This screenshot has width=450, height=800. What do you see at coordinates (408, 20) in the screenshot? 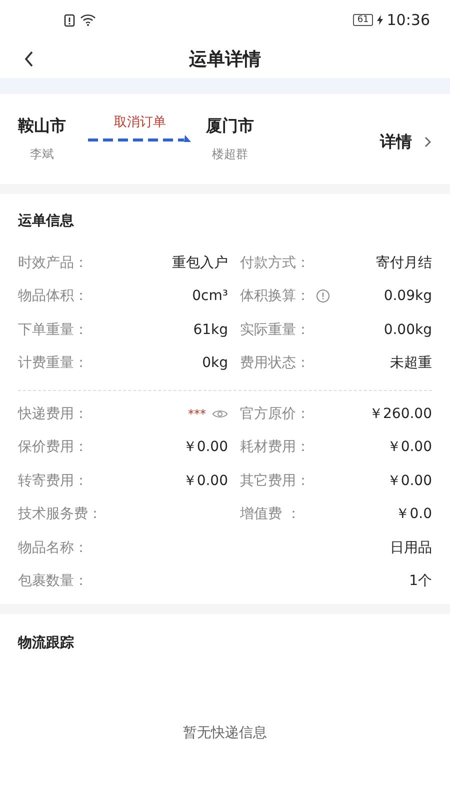
I see `clock-time: 10:36` at bounding box center [408, 20].